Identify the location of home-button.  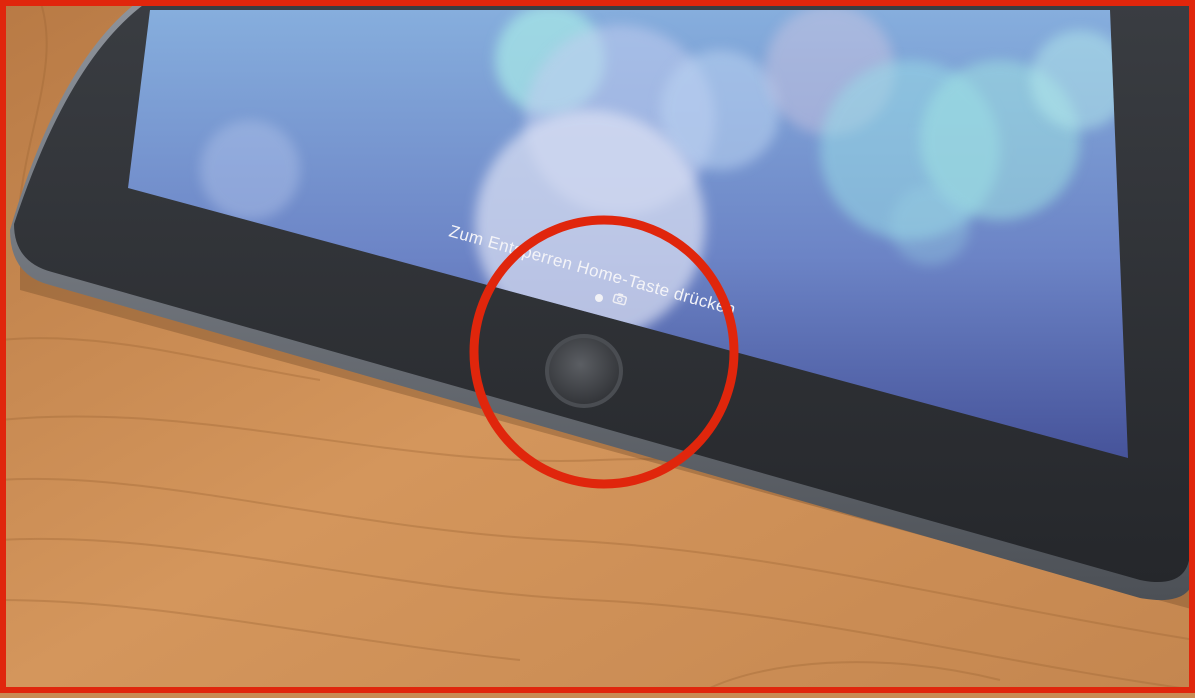
(584, 371).